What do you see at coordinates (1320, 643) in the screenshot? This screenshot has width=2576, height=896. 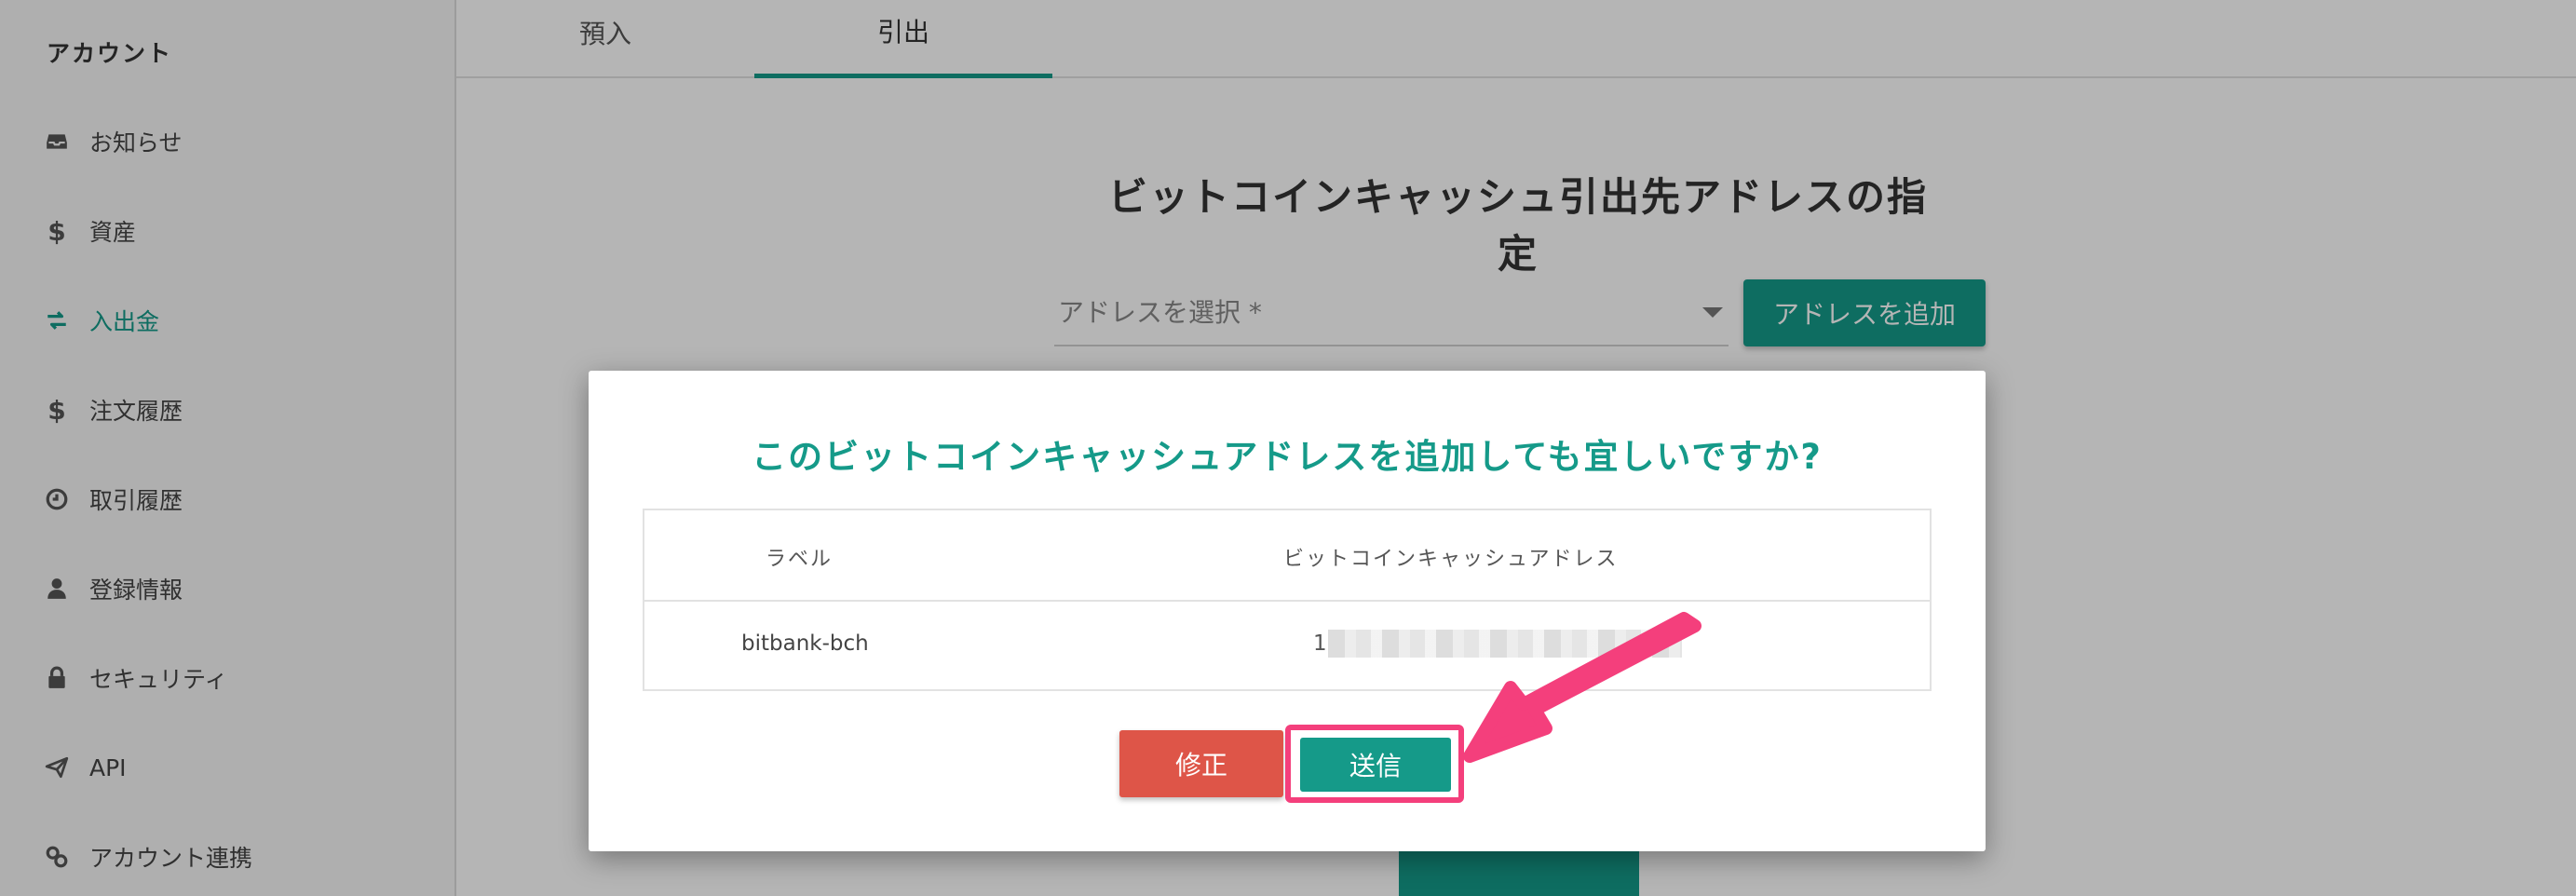 I see `row-address-prefix: 1` at bounding box center [1320, 643].